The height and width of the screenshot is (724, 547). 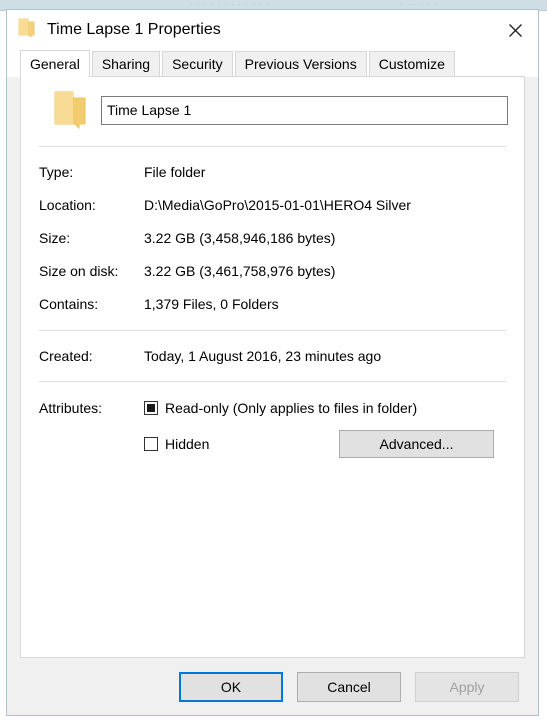 What do you see at coordinates (69, 304) in the screenshot?
I see `property-label-contains: Contains:` at bounding box center [69, 304].